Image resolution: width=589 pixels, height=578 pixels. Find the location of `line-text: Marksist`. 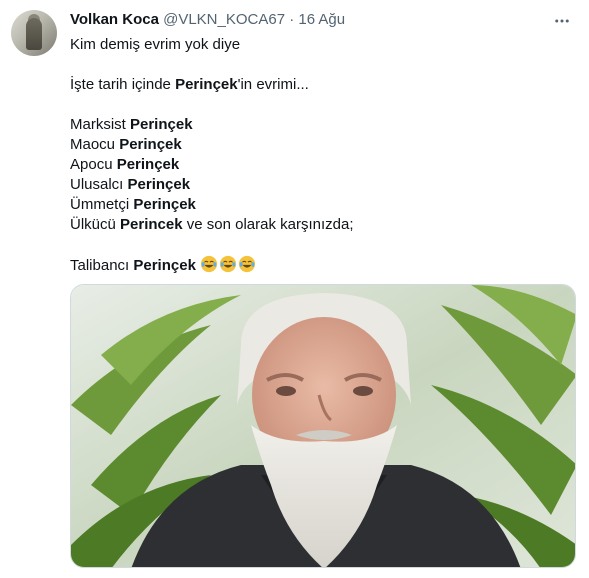

line-text: Marksist is located at coordinates (100, 124).